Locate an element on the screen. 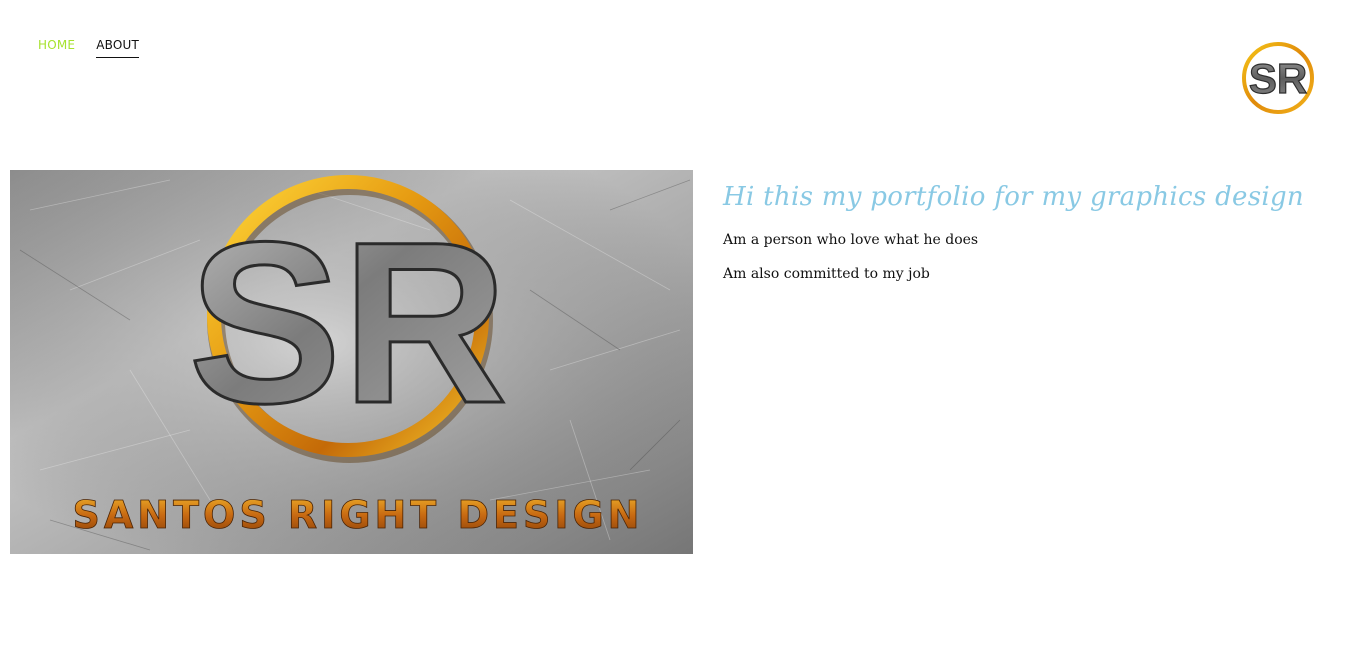  hero-caption: SANTOS RIGHT DESIGN is located at coordinates (358, 515).